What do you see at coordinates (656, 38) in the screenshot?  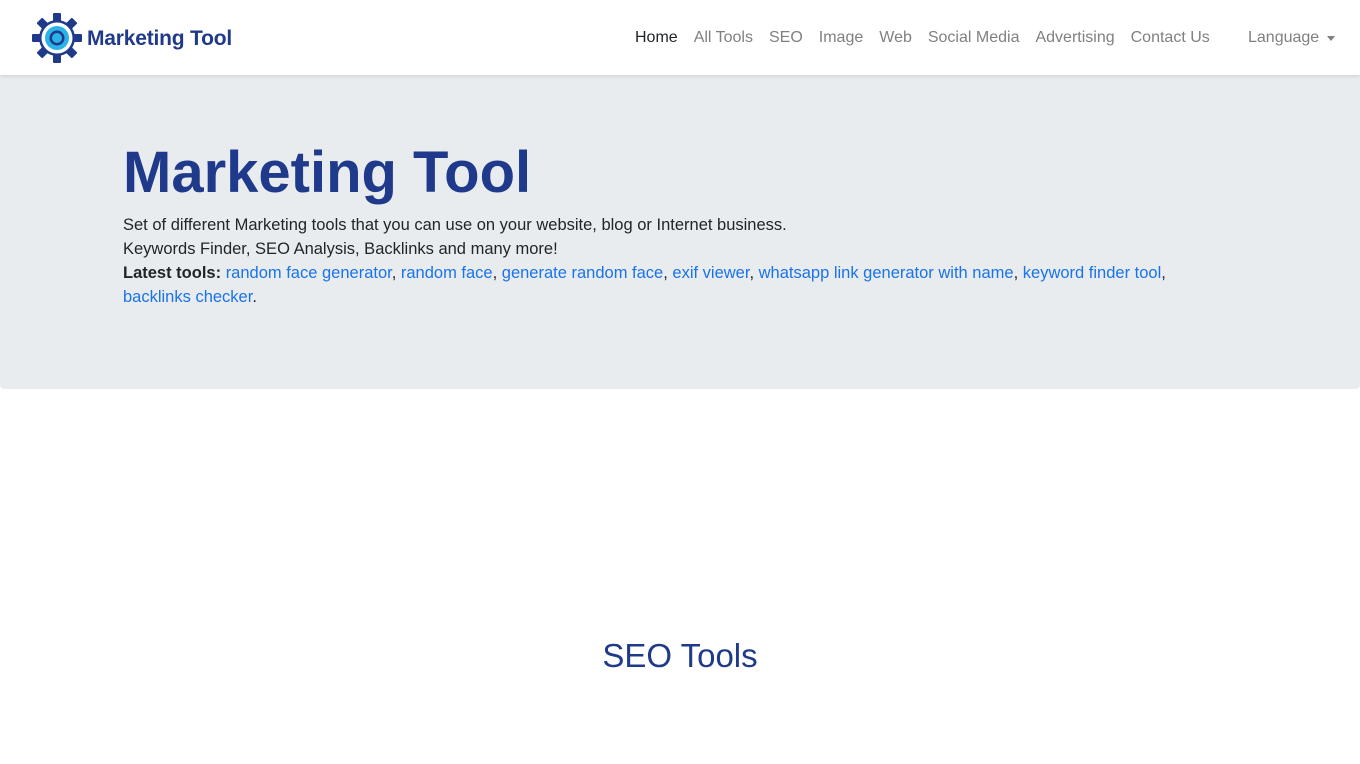 I see `nav-home: Home` at bounding box center [656, 38].